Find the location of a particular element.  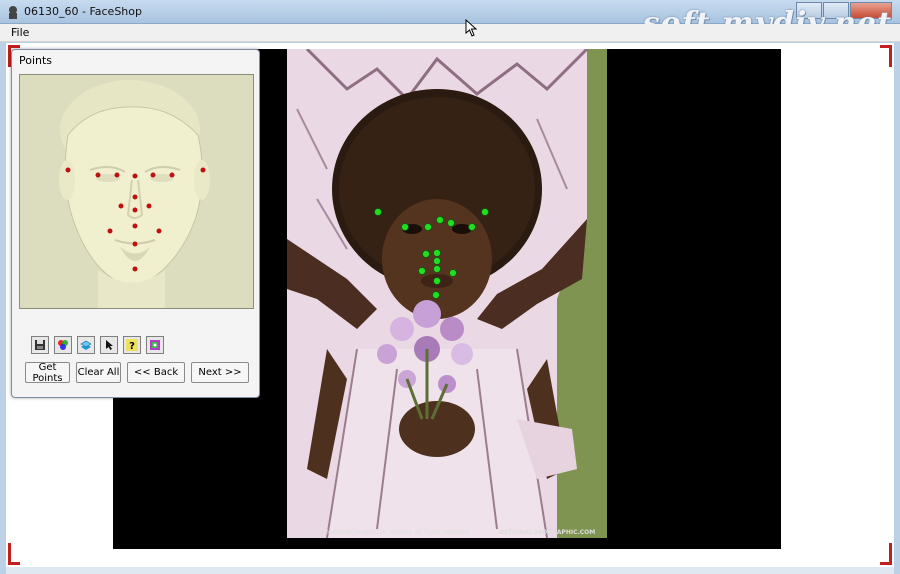

corner-mark-bottom-left is located at coordinates (14, 554).